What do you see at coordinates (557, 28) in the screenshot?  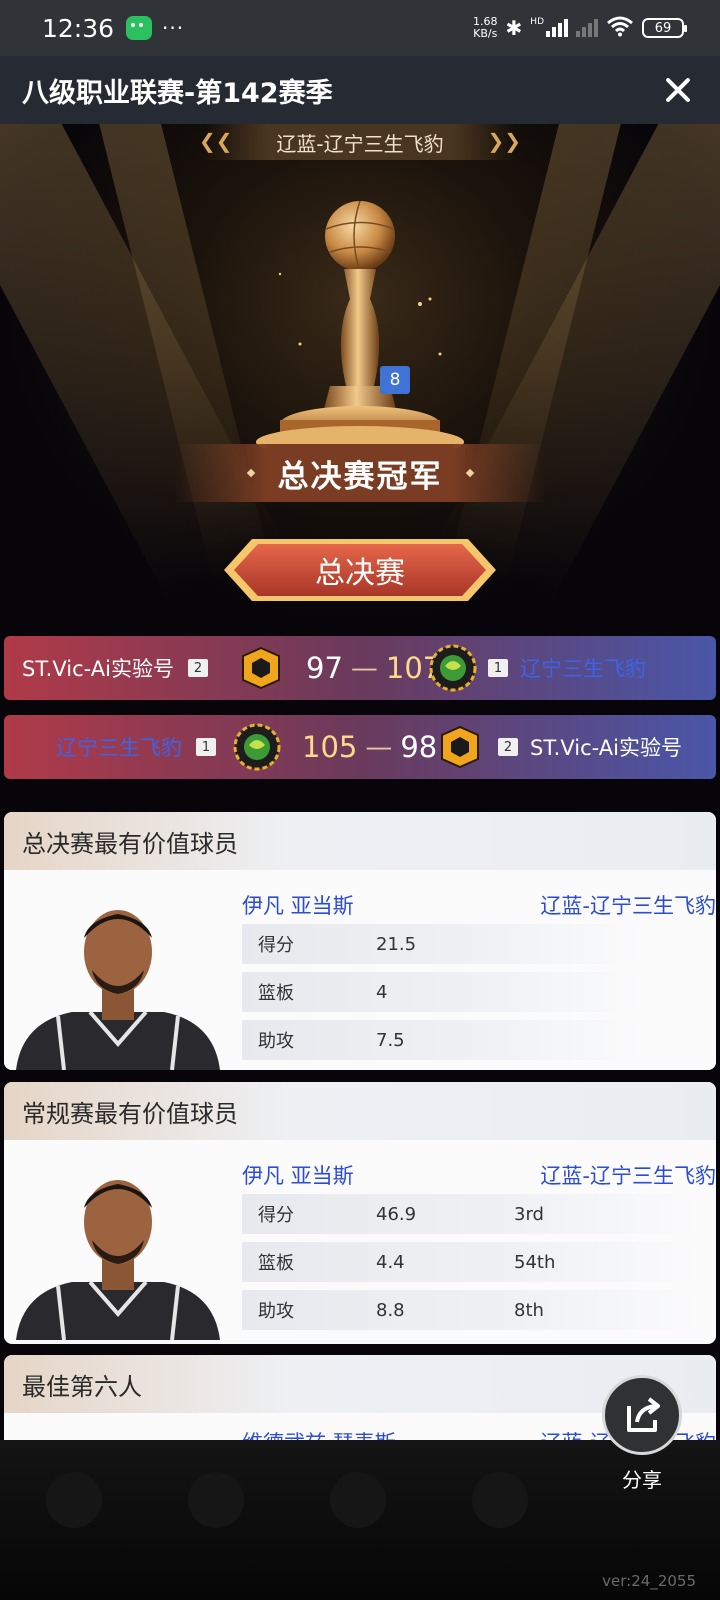 I see `signal-icon` at bounding box center [557, 28].